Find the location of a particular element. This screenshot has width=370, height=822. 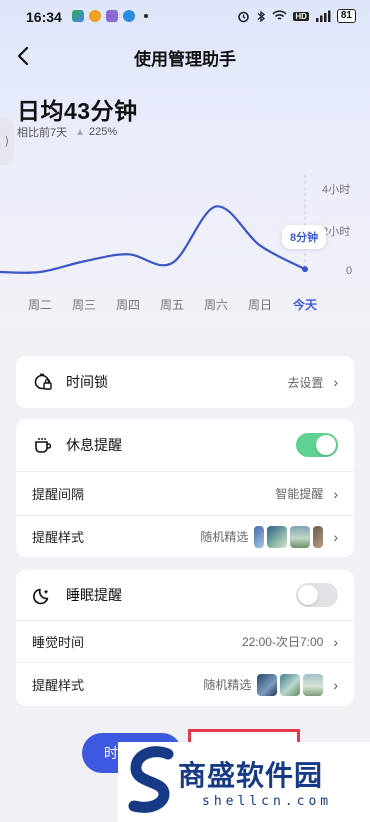

day-label: 周五 is located at coordinates (172, 304).